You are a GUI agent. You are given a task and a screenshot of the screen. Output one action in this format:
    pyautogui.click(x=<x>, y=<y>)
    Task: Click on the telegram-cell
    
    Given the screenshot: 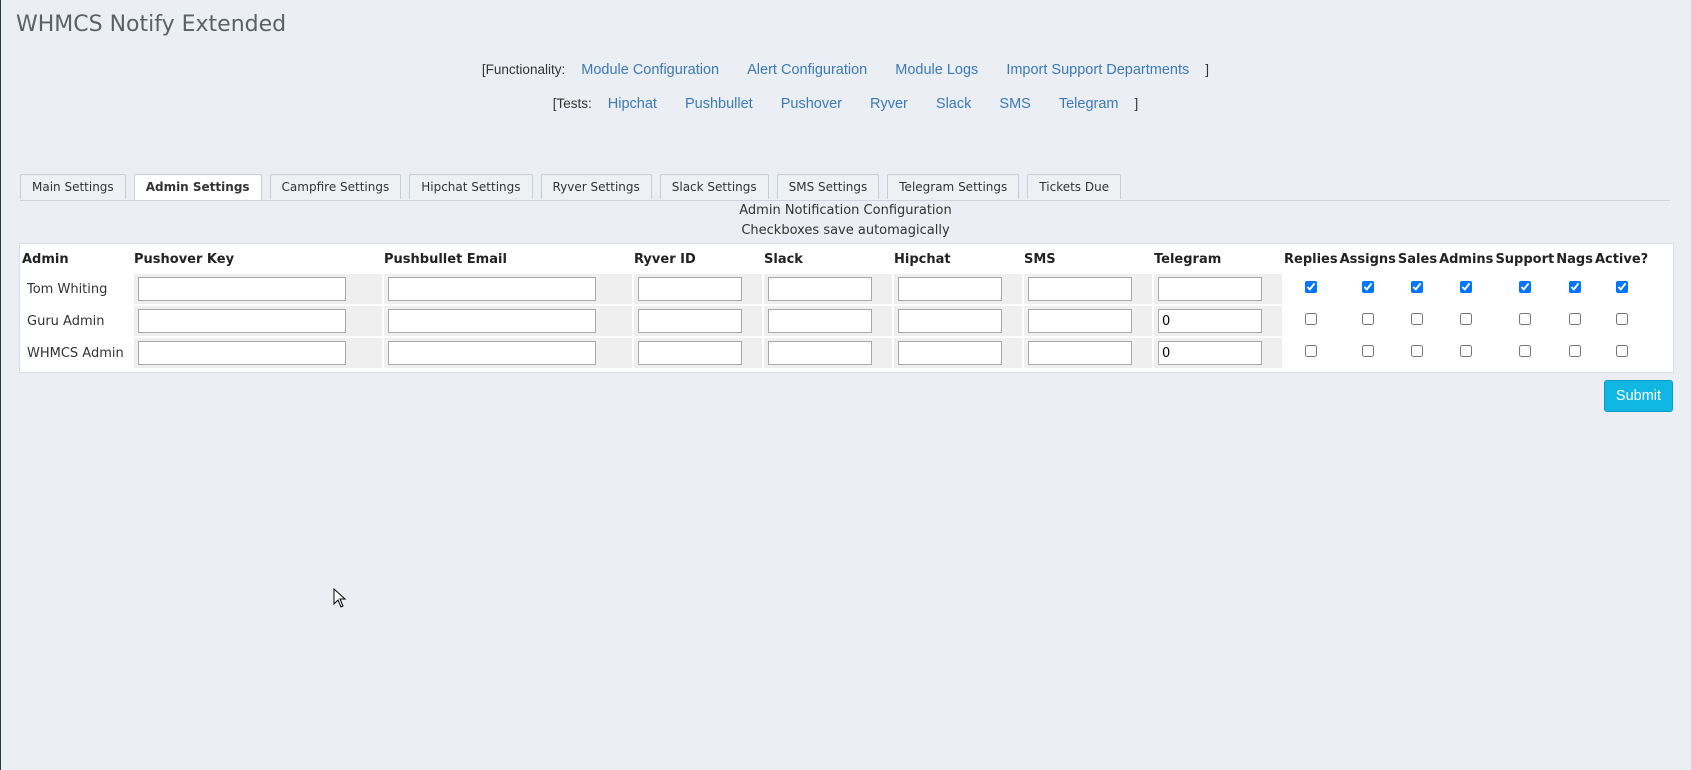 What is the action you would take?
    pyautogui.click(x=1218, y=321)
    